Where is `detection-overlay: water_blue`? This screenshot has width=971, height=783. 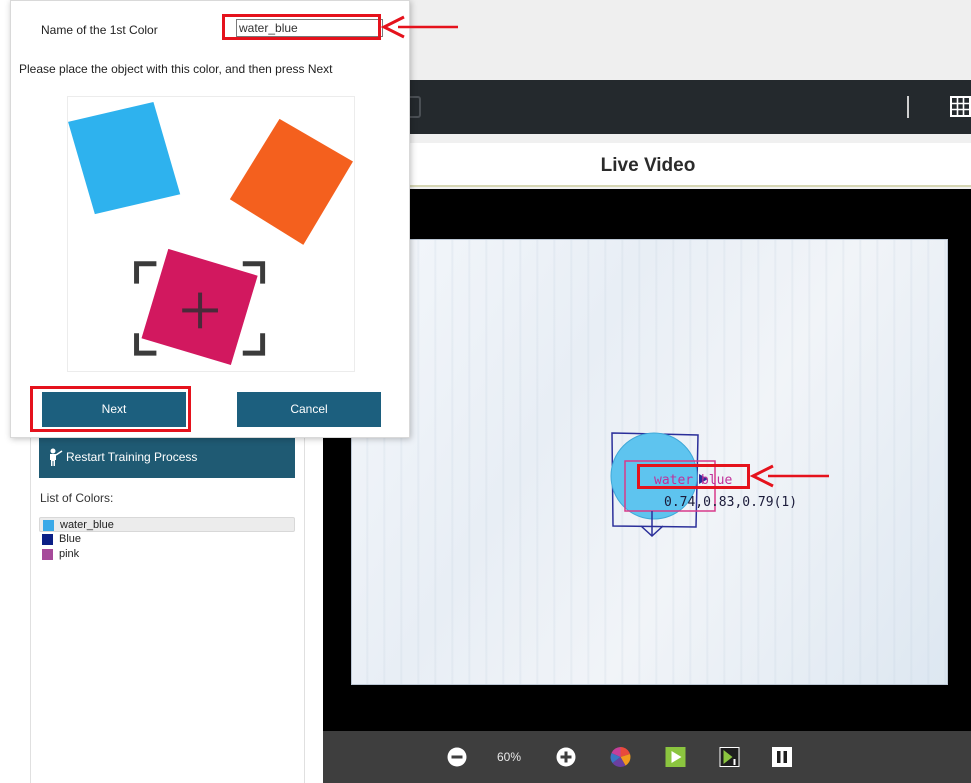 detection-overlay: water_blue is located at coordinates (671, 485).